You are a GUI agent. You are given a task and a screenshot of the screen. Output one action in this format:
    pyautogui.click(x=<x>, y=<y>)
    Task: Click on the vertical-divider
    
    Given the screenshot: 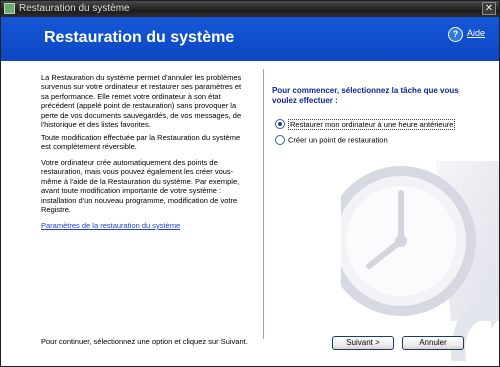 What is the action you would take?
    pyautogui.click(x=263, y=204)
    